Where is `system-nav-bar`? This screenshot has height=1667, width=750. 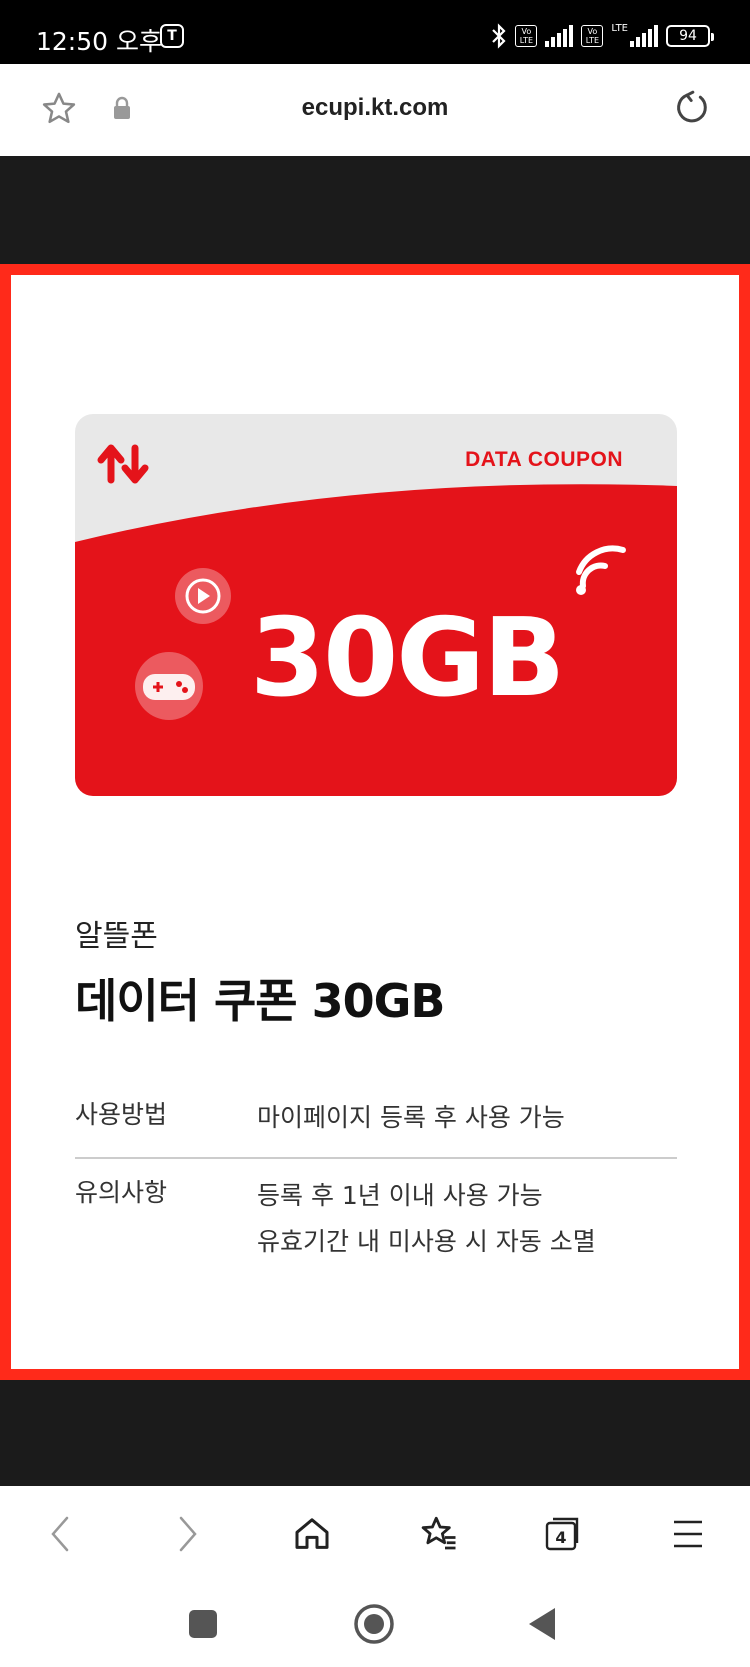
system-nav-bar is located at coordinates (375, 1624).